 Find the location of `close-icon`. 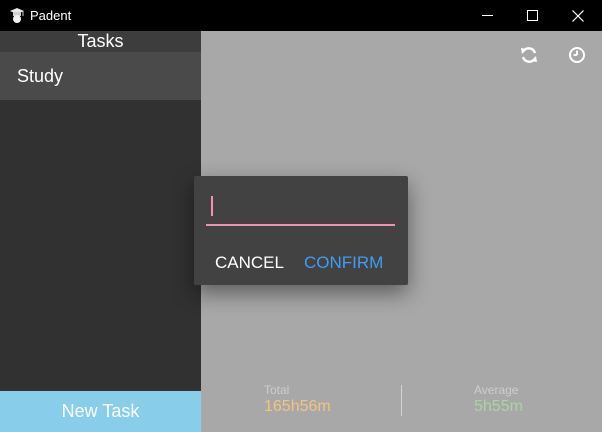

close-icon is located at coordinates (578, 15).